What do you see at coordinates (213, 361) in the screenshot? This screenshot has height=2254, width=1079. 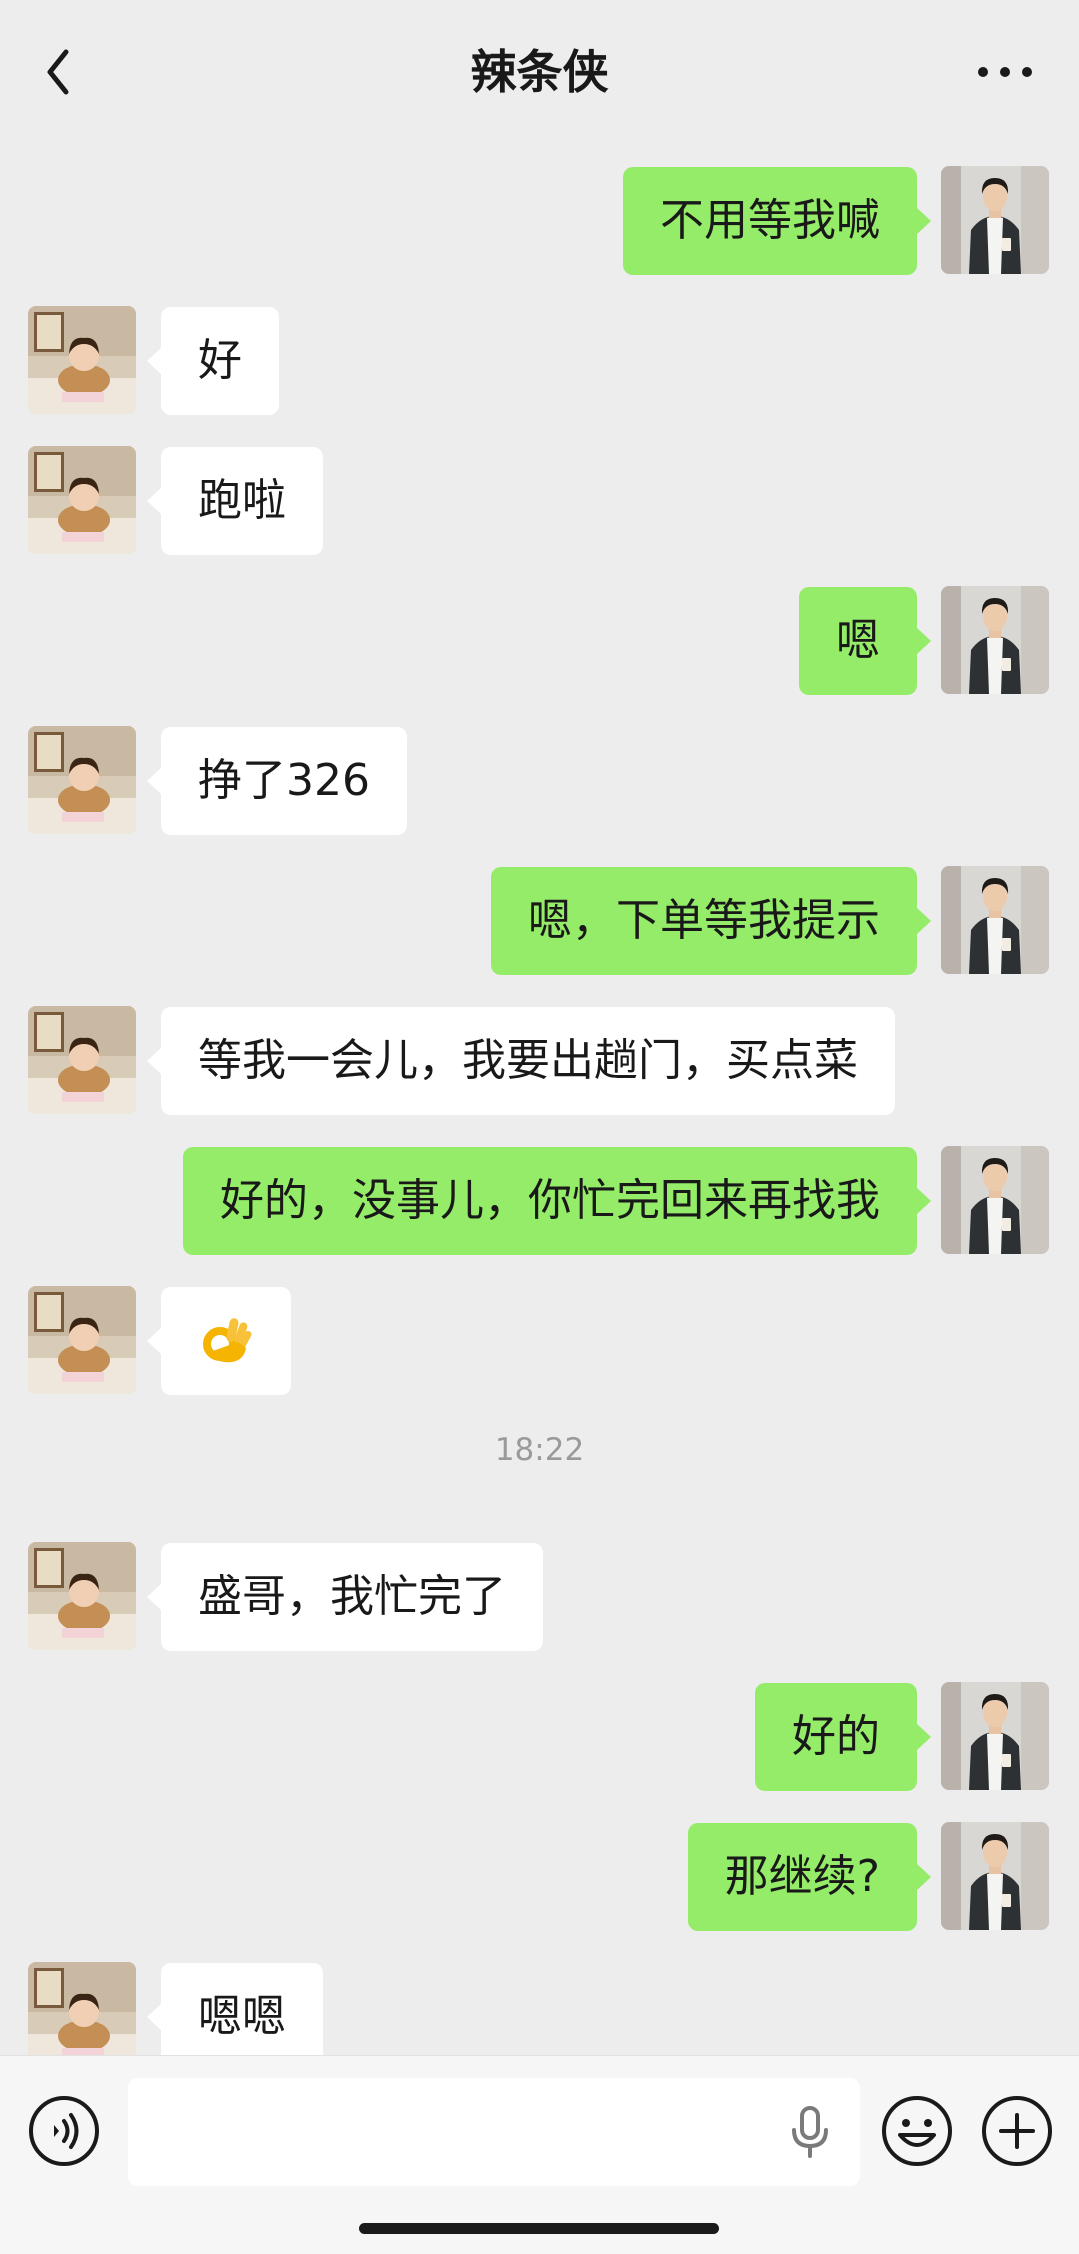 I see `received-message-bubble: 好` at bounding box center [213, 361].